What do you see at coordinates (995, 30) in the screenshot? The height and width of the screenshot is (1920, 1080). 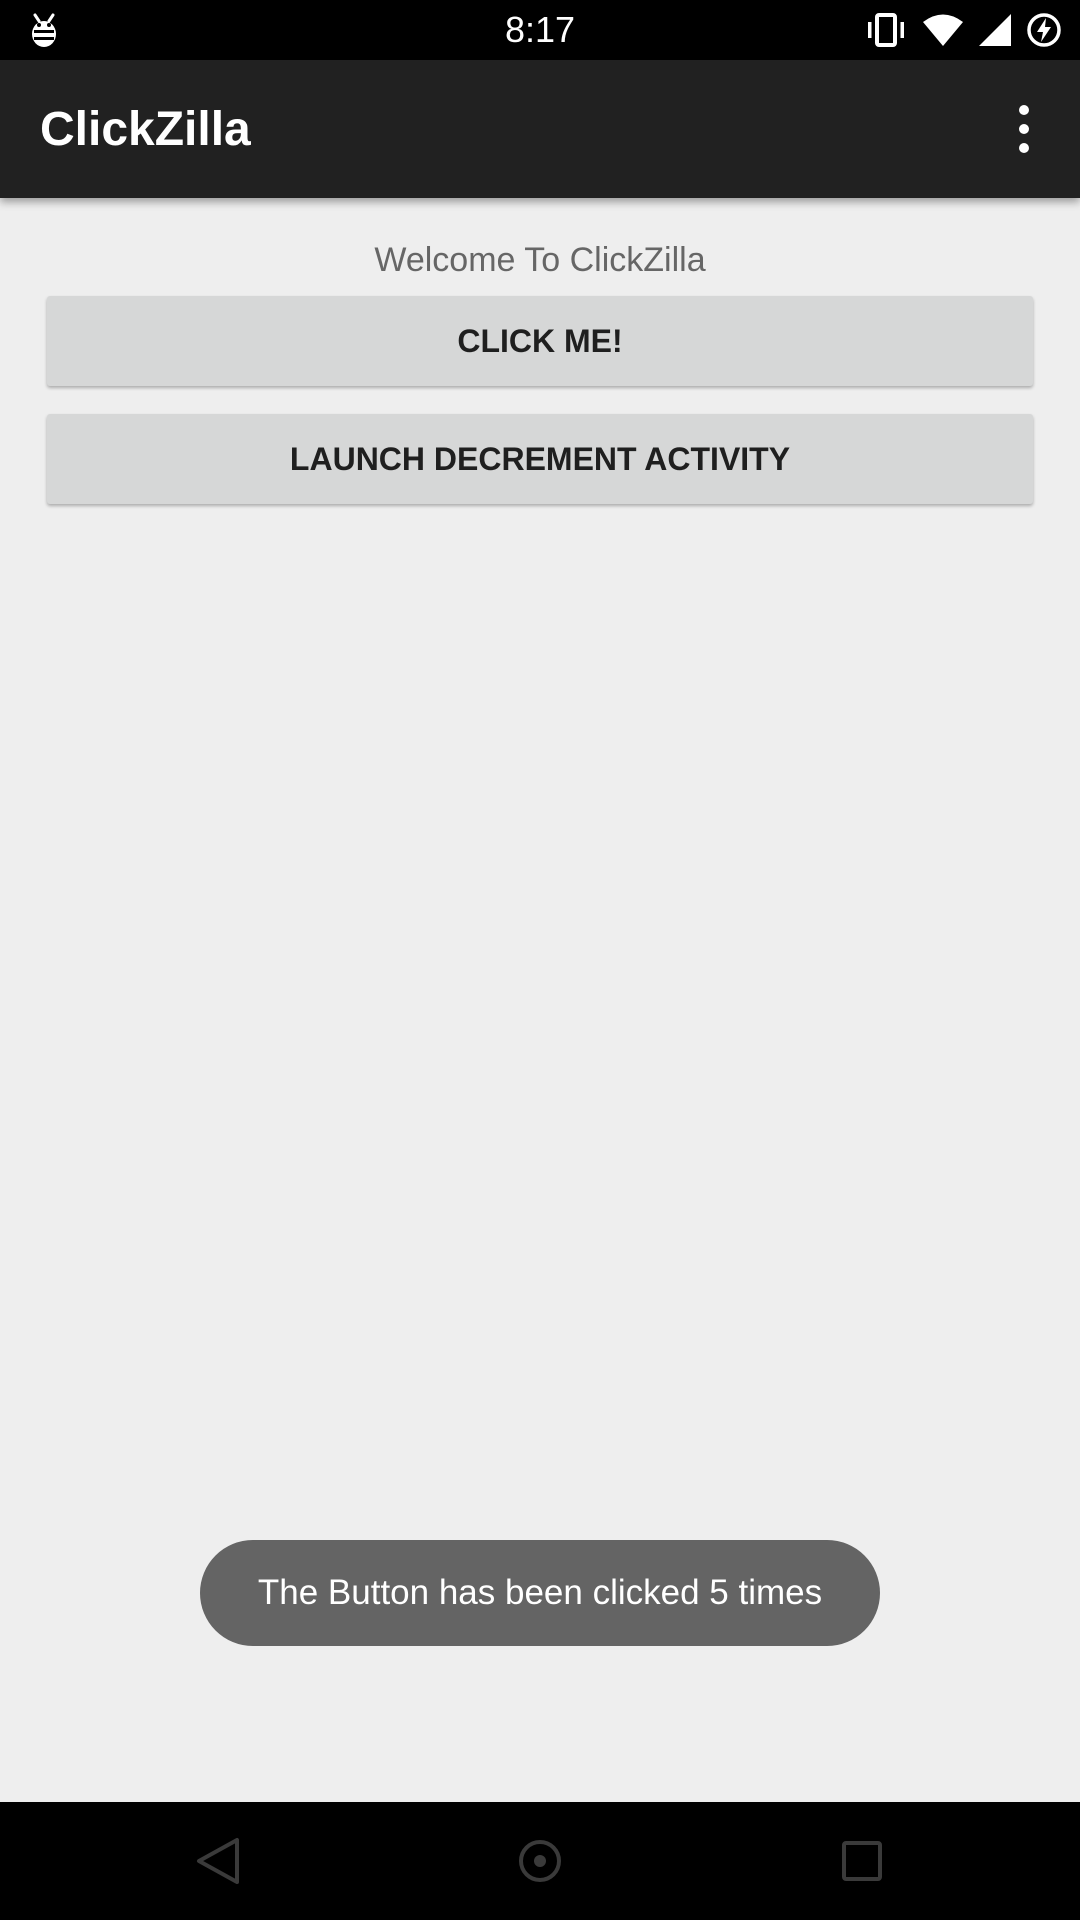 I see `cell-signal-icon` at bounding box center [995, 30].